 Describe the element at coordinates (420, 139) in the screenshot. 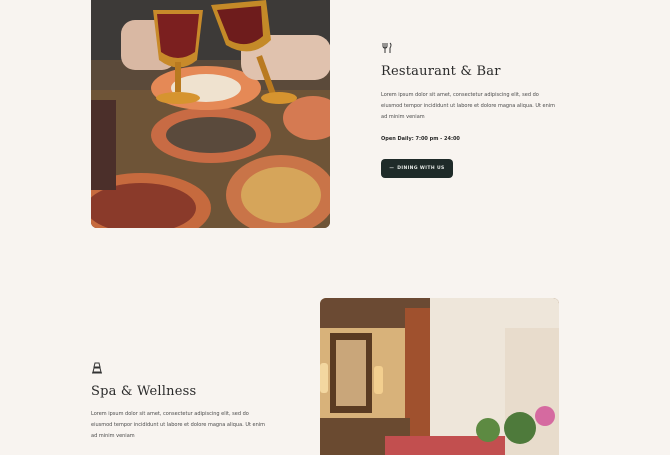

I see `restaurant-hours: Open Daily: 7:00 pm - 24:00` at that location.